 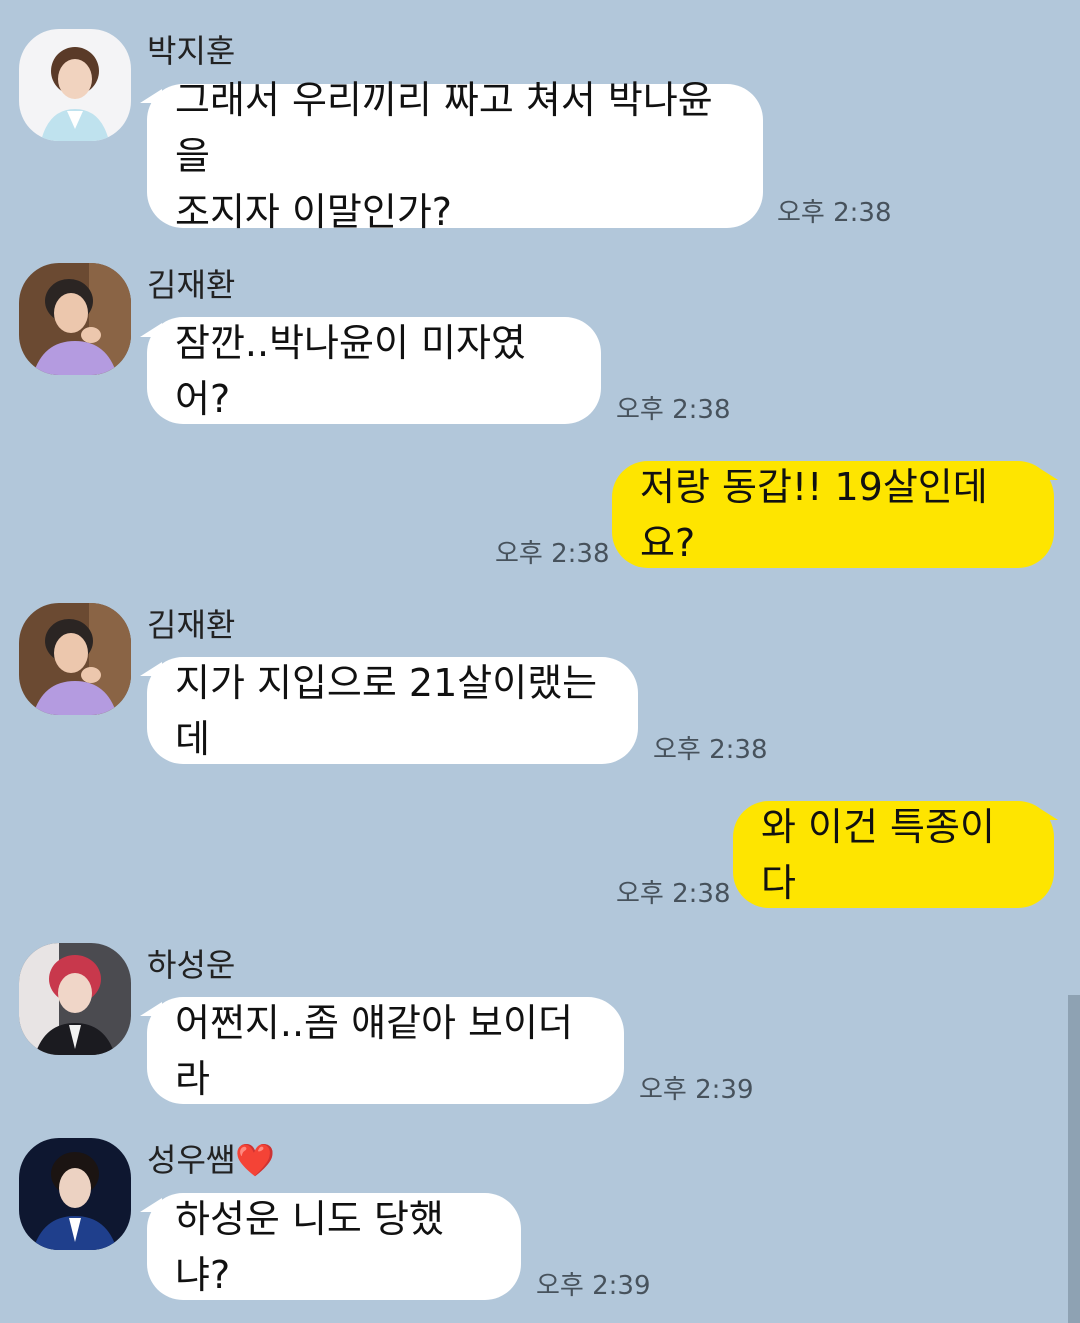 What do you see at coordinates (191, 1160) in the screenshot?
I see `sender-name-text: 성우쌤` at bounding box center [191, 1160].